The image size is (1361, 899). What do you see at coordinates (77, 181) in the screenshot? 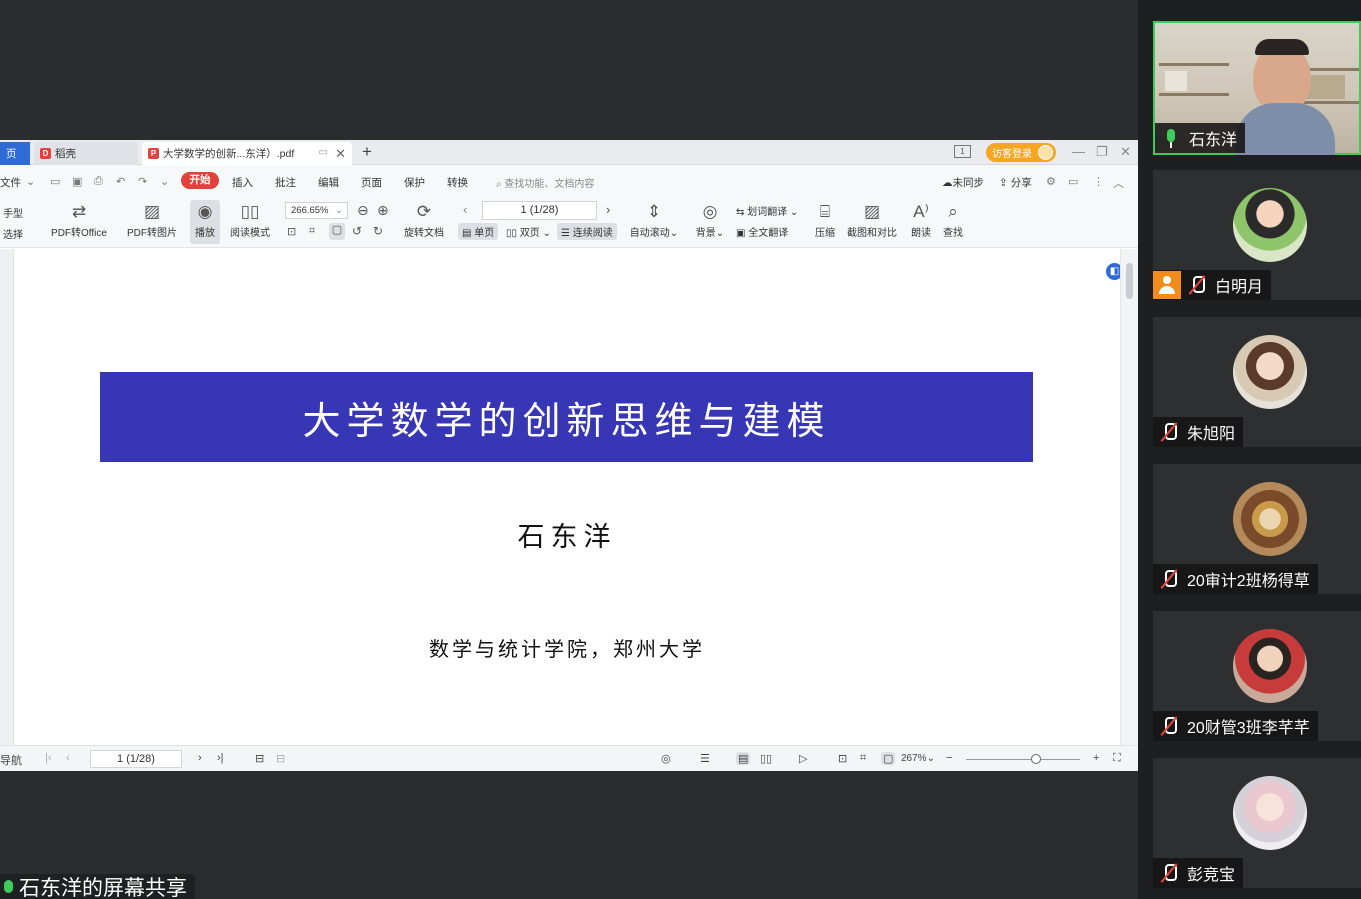
I see `save-icon: ▣` at bounding box center [77, 181].